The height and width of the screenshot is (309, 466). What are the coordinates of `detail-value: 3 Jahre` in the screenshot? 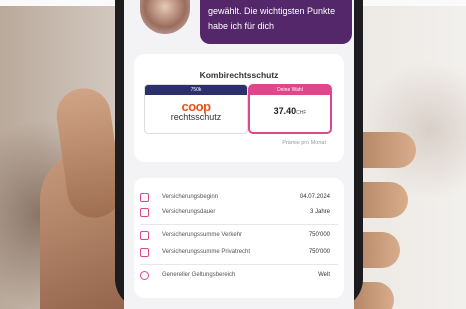 It's located at (319, 212).